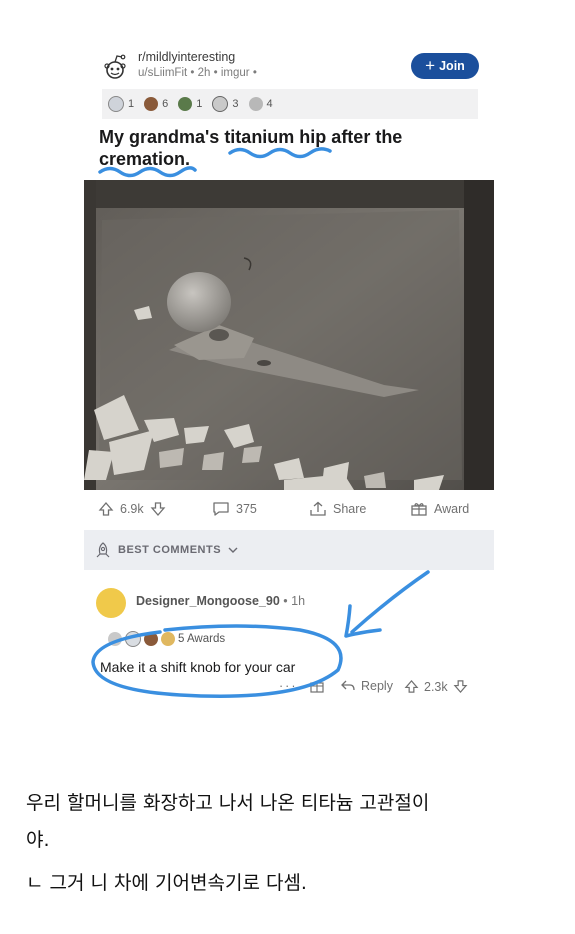 The image size is (575, 934). I want to click on vote-group: 6.9k, so click(132, 509).